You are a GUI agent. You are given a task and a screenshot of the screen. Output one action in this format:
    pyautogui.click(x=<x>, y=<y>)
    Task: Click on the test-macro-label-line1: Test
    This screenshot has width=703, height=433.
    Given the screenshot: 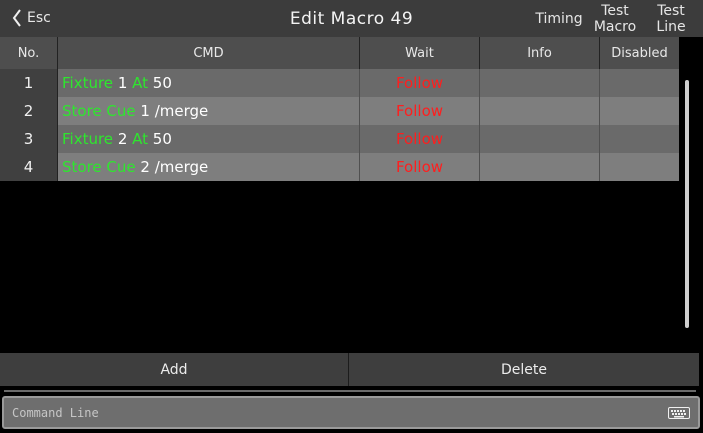 What is the action you would take?
    pyautogui.click(x=615, y=10)
    